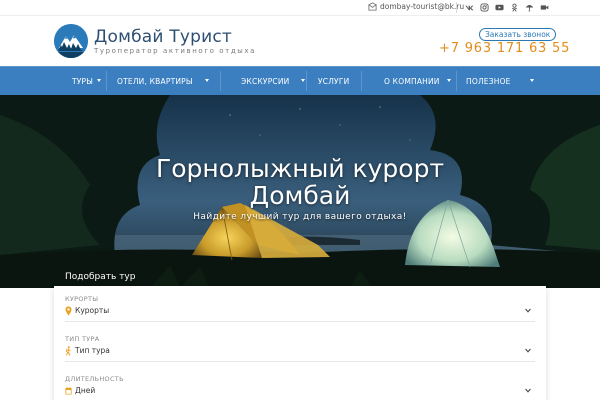 Image resolution: width=600 pixels, height=400 pixels. What do you see at coordinates (484, 7) in the screenshot?
I see `instagram-icon` at bounding box center [484, 7].